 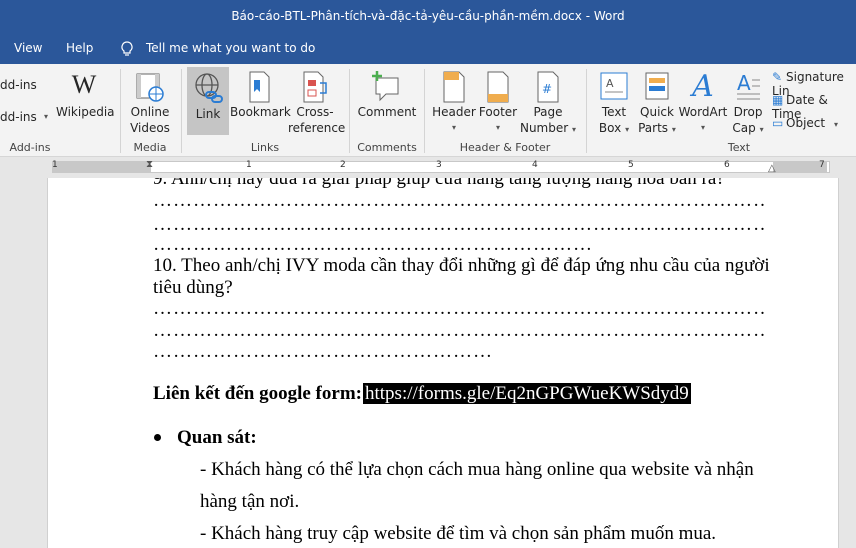 I want to click on group-header-footer: Header & Footer, so click(x=505, y=147).